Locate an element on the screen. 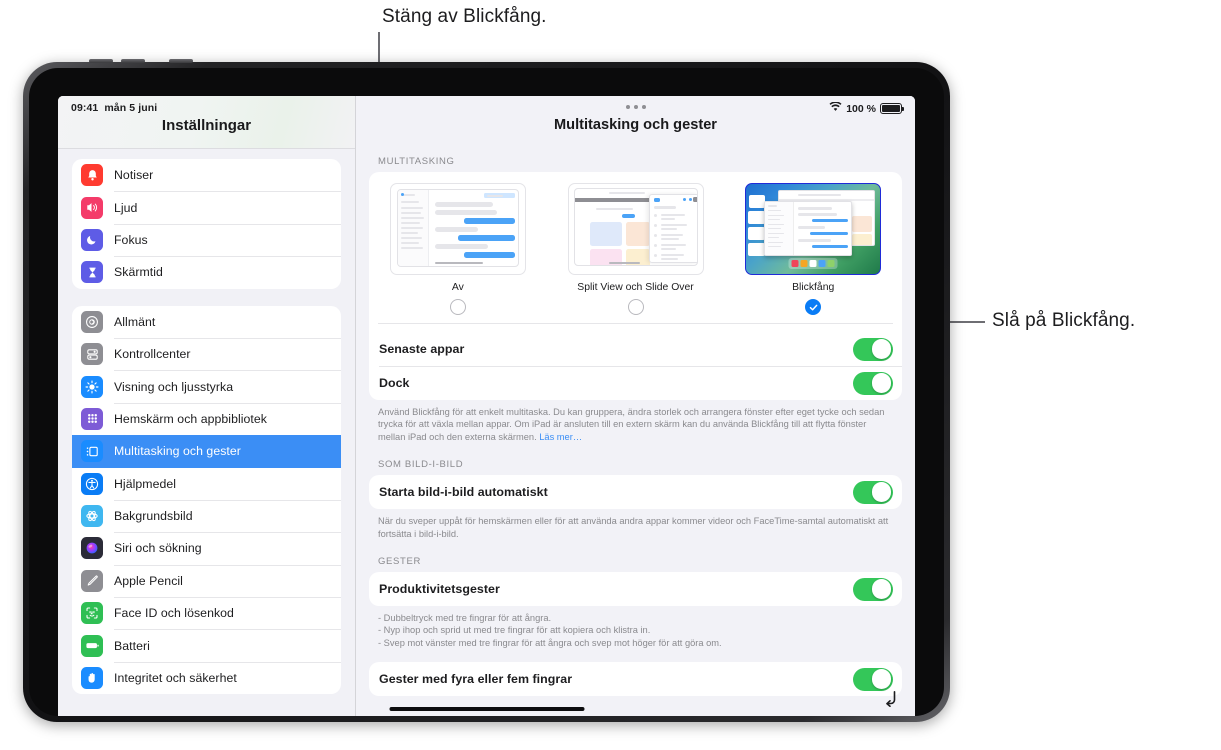  mode-option-off: Av is located at coordinates (458, 238).